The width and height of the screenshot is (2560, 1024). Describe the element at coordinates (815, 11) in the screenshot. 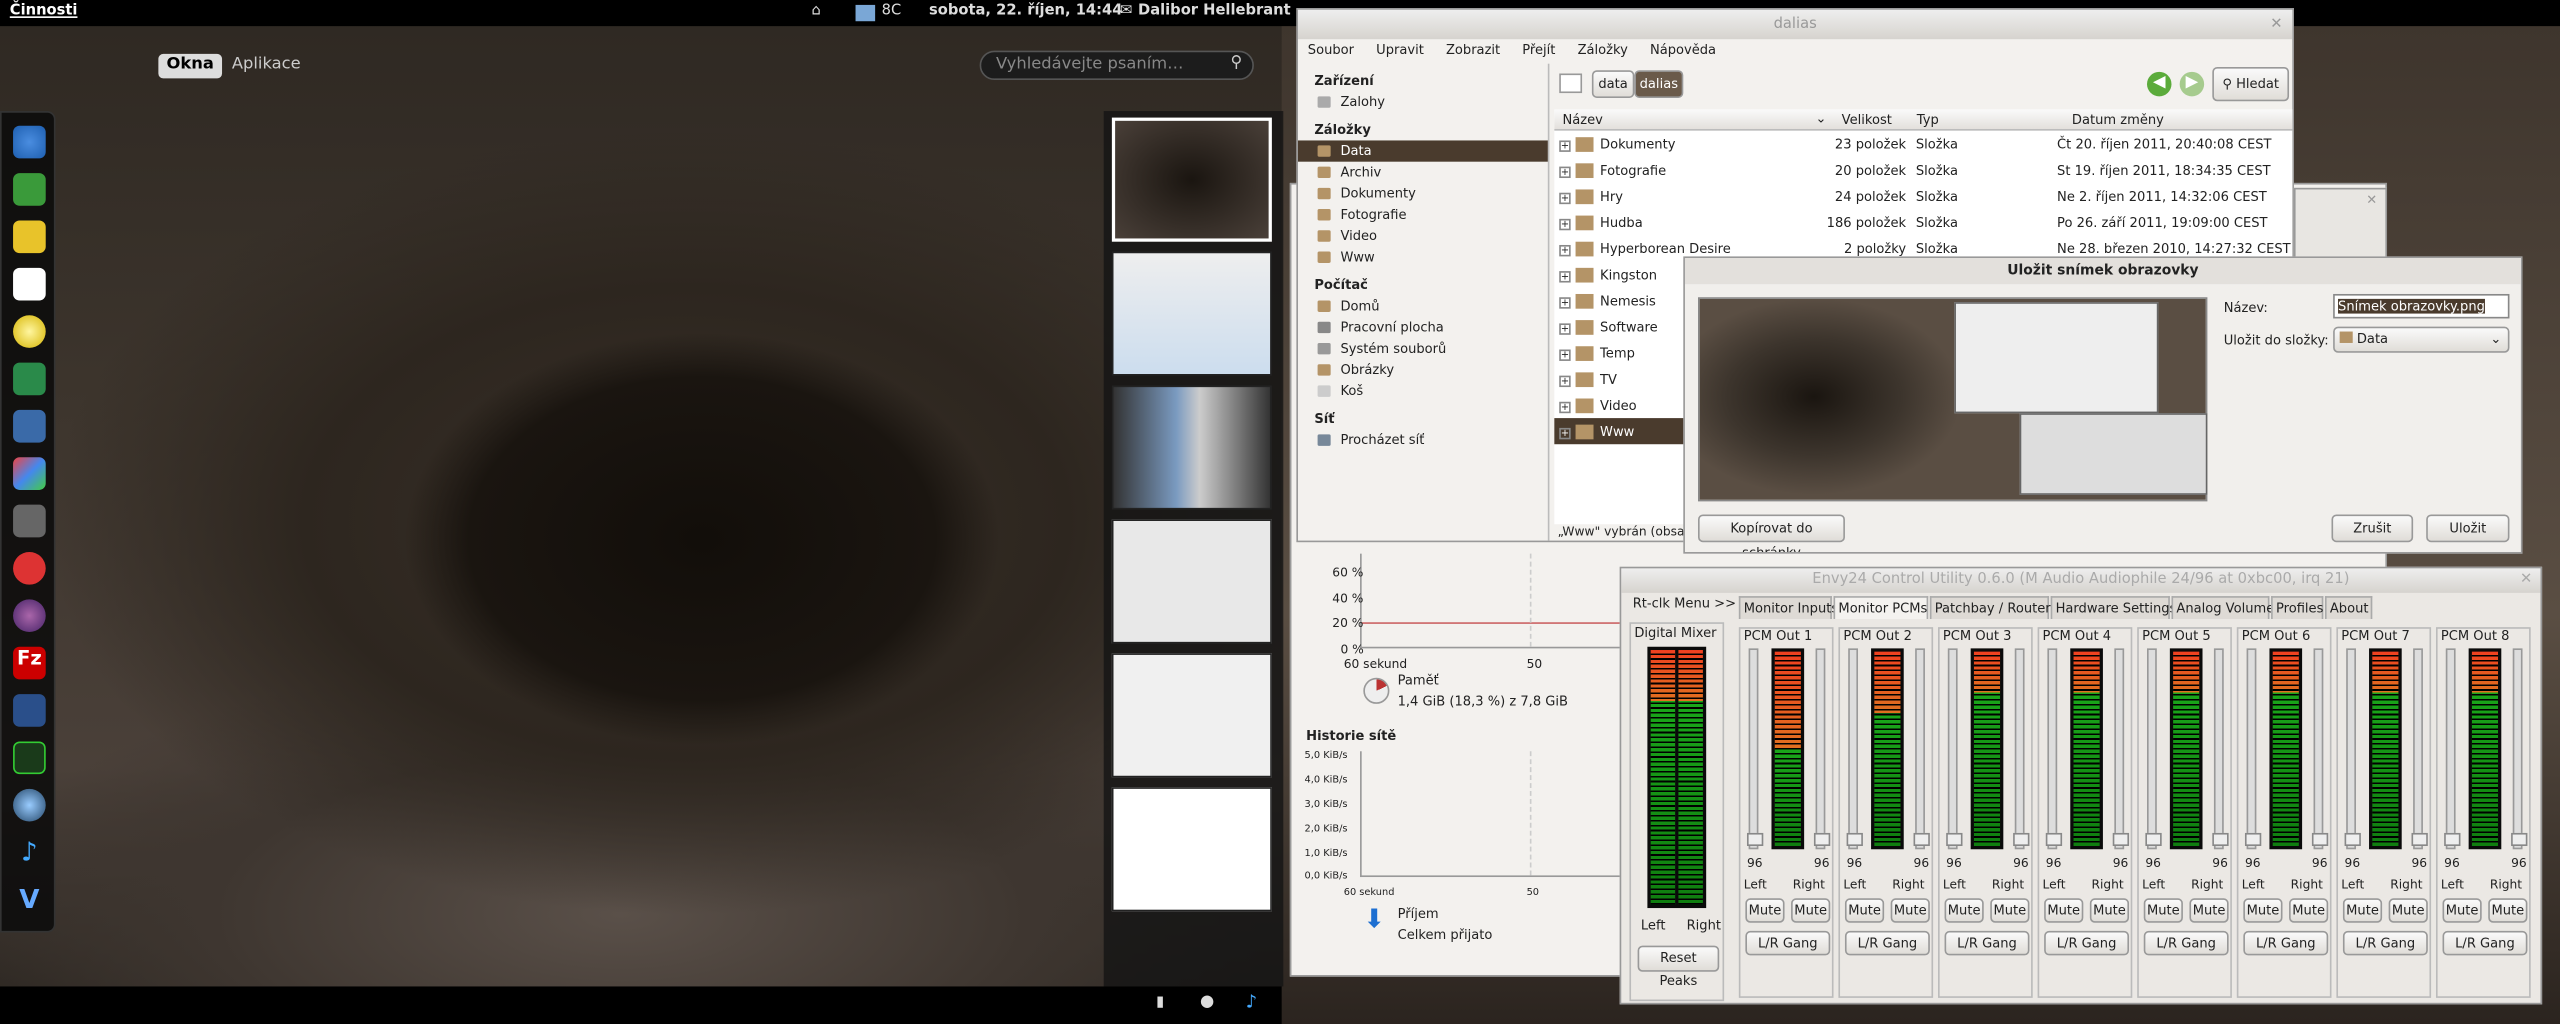

I see `network-icon: ⌂` at that location.